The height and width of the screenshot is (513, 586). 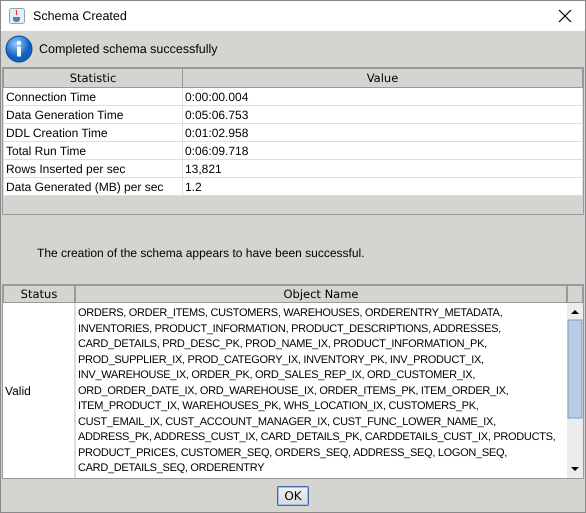 I want to click on ok-button: OK, so click(x=293, y=496).